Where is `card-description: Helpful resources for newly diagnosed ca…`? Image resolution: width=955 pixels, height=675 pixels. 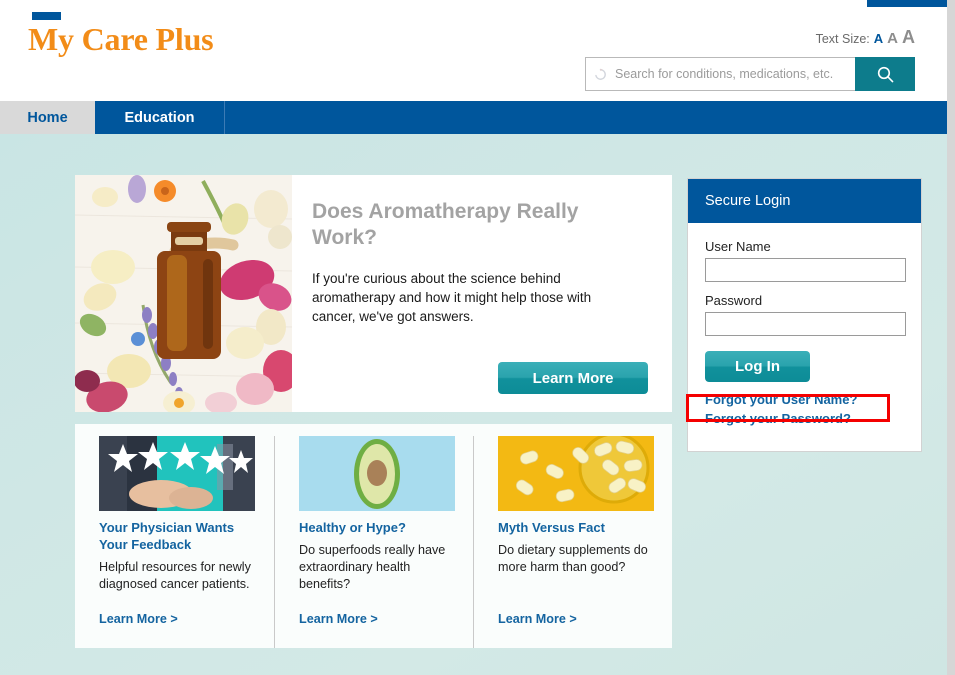
card-description: Helpful resources for newly diagnosed ca… is located at coordinates (175, 575).